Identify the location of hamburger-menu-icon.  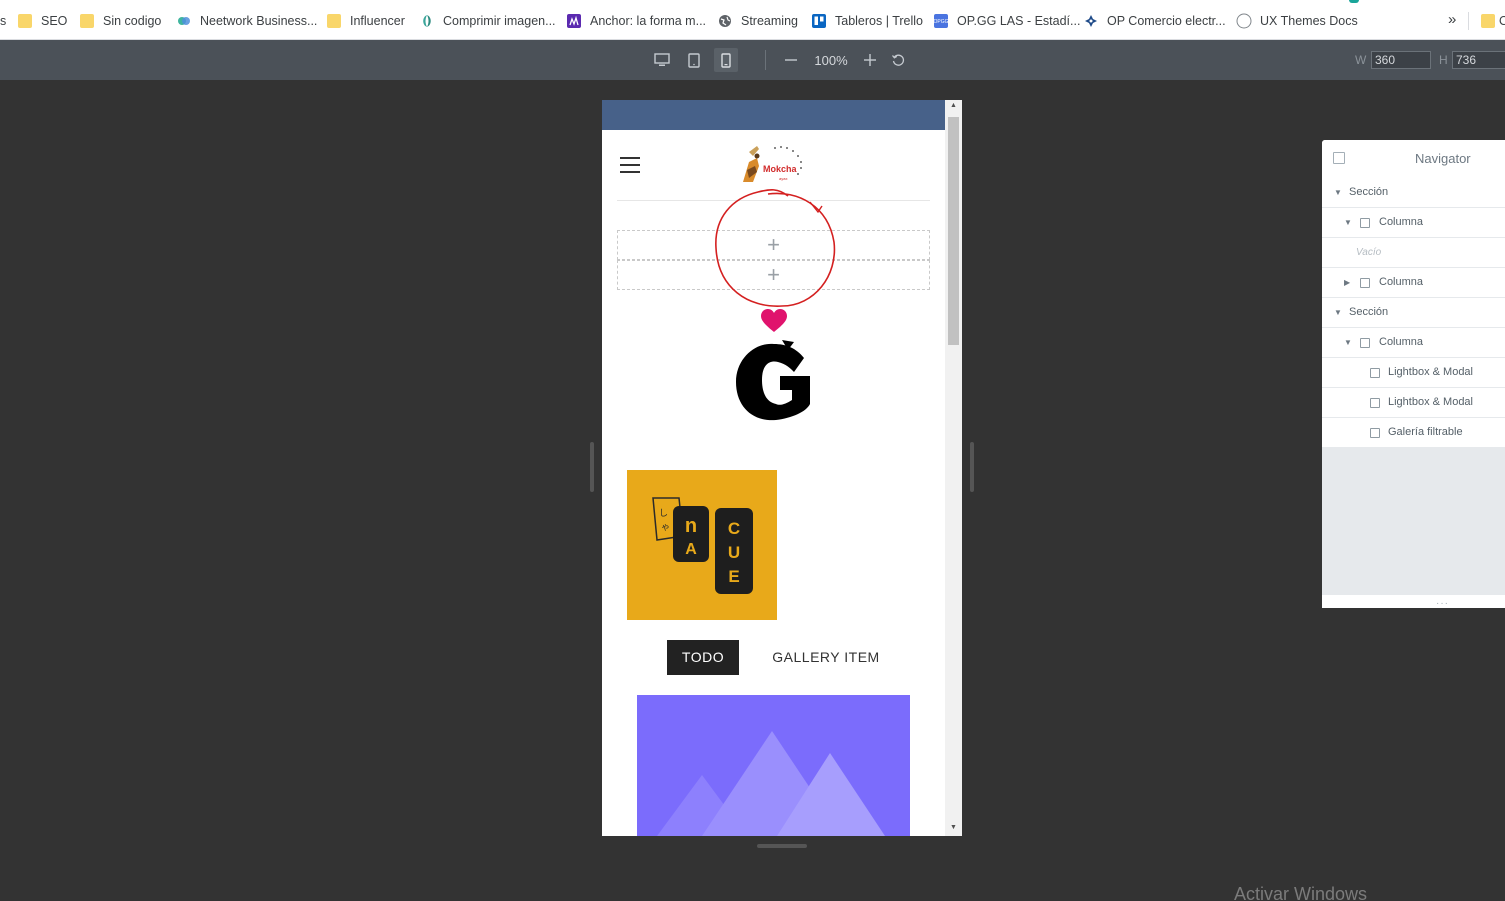
(630, 165).